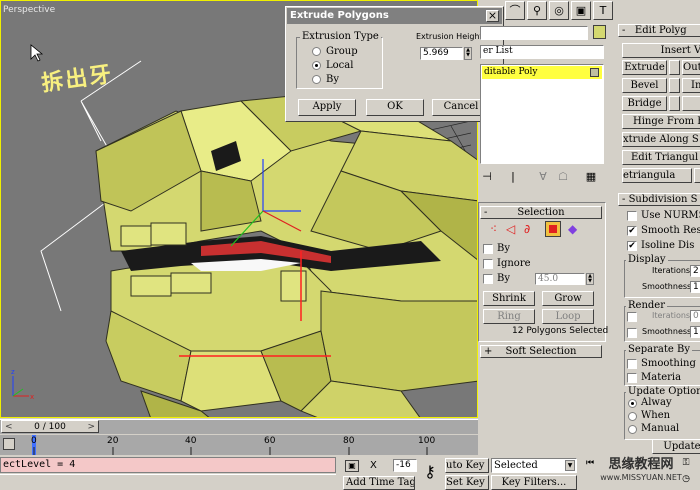 The width and height of the screenshot is (700, 490). Describe the element at coordinates (632, 364) in the screenshot. I see `smoothing-groups-checkbox` at that location.